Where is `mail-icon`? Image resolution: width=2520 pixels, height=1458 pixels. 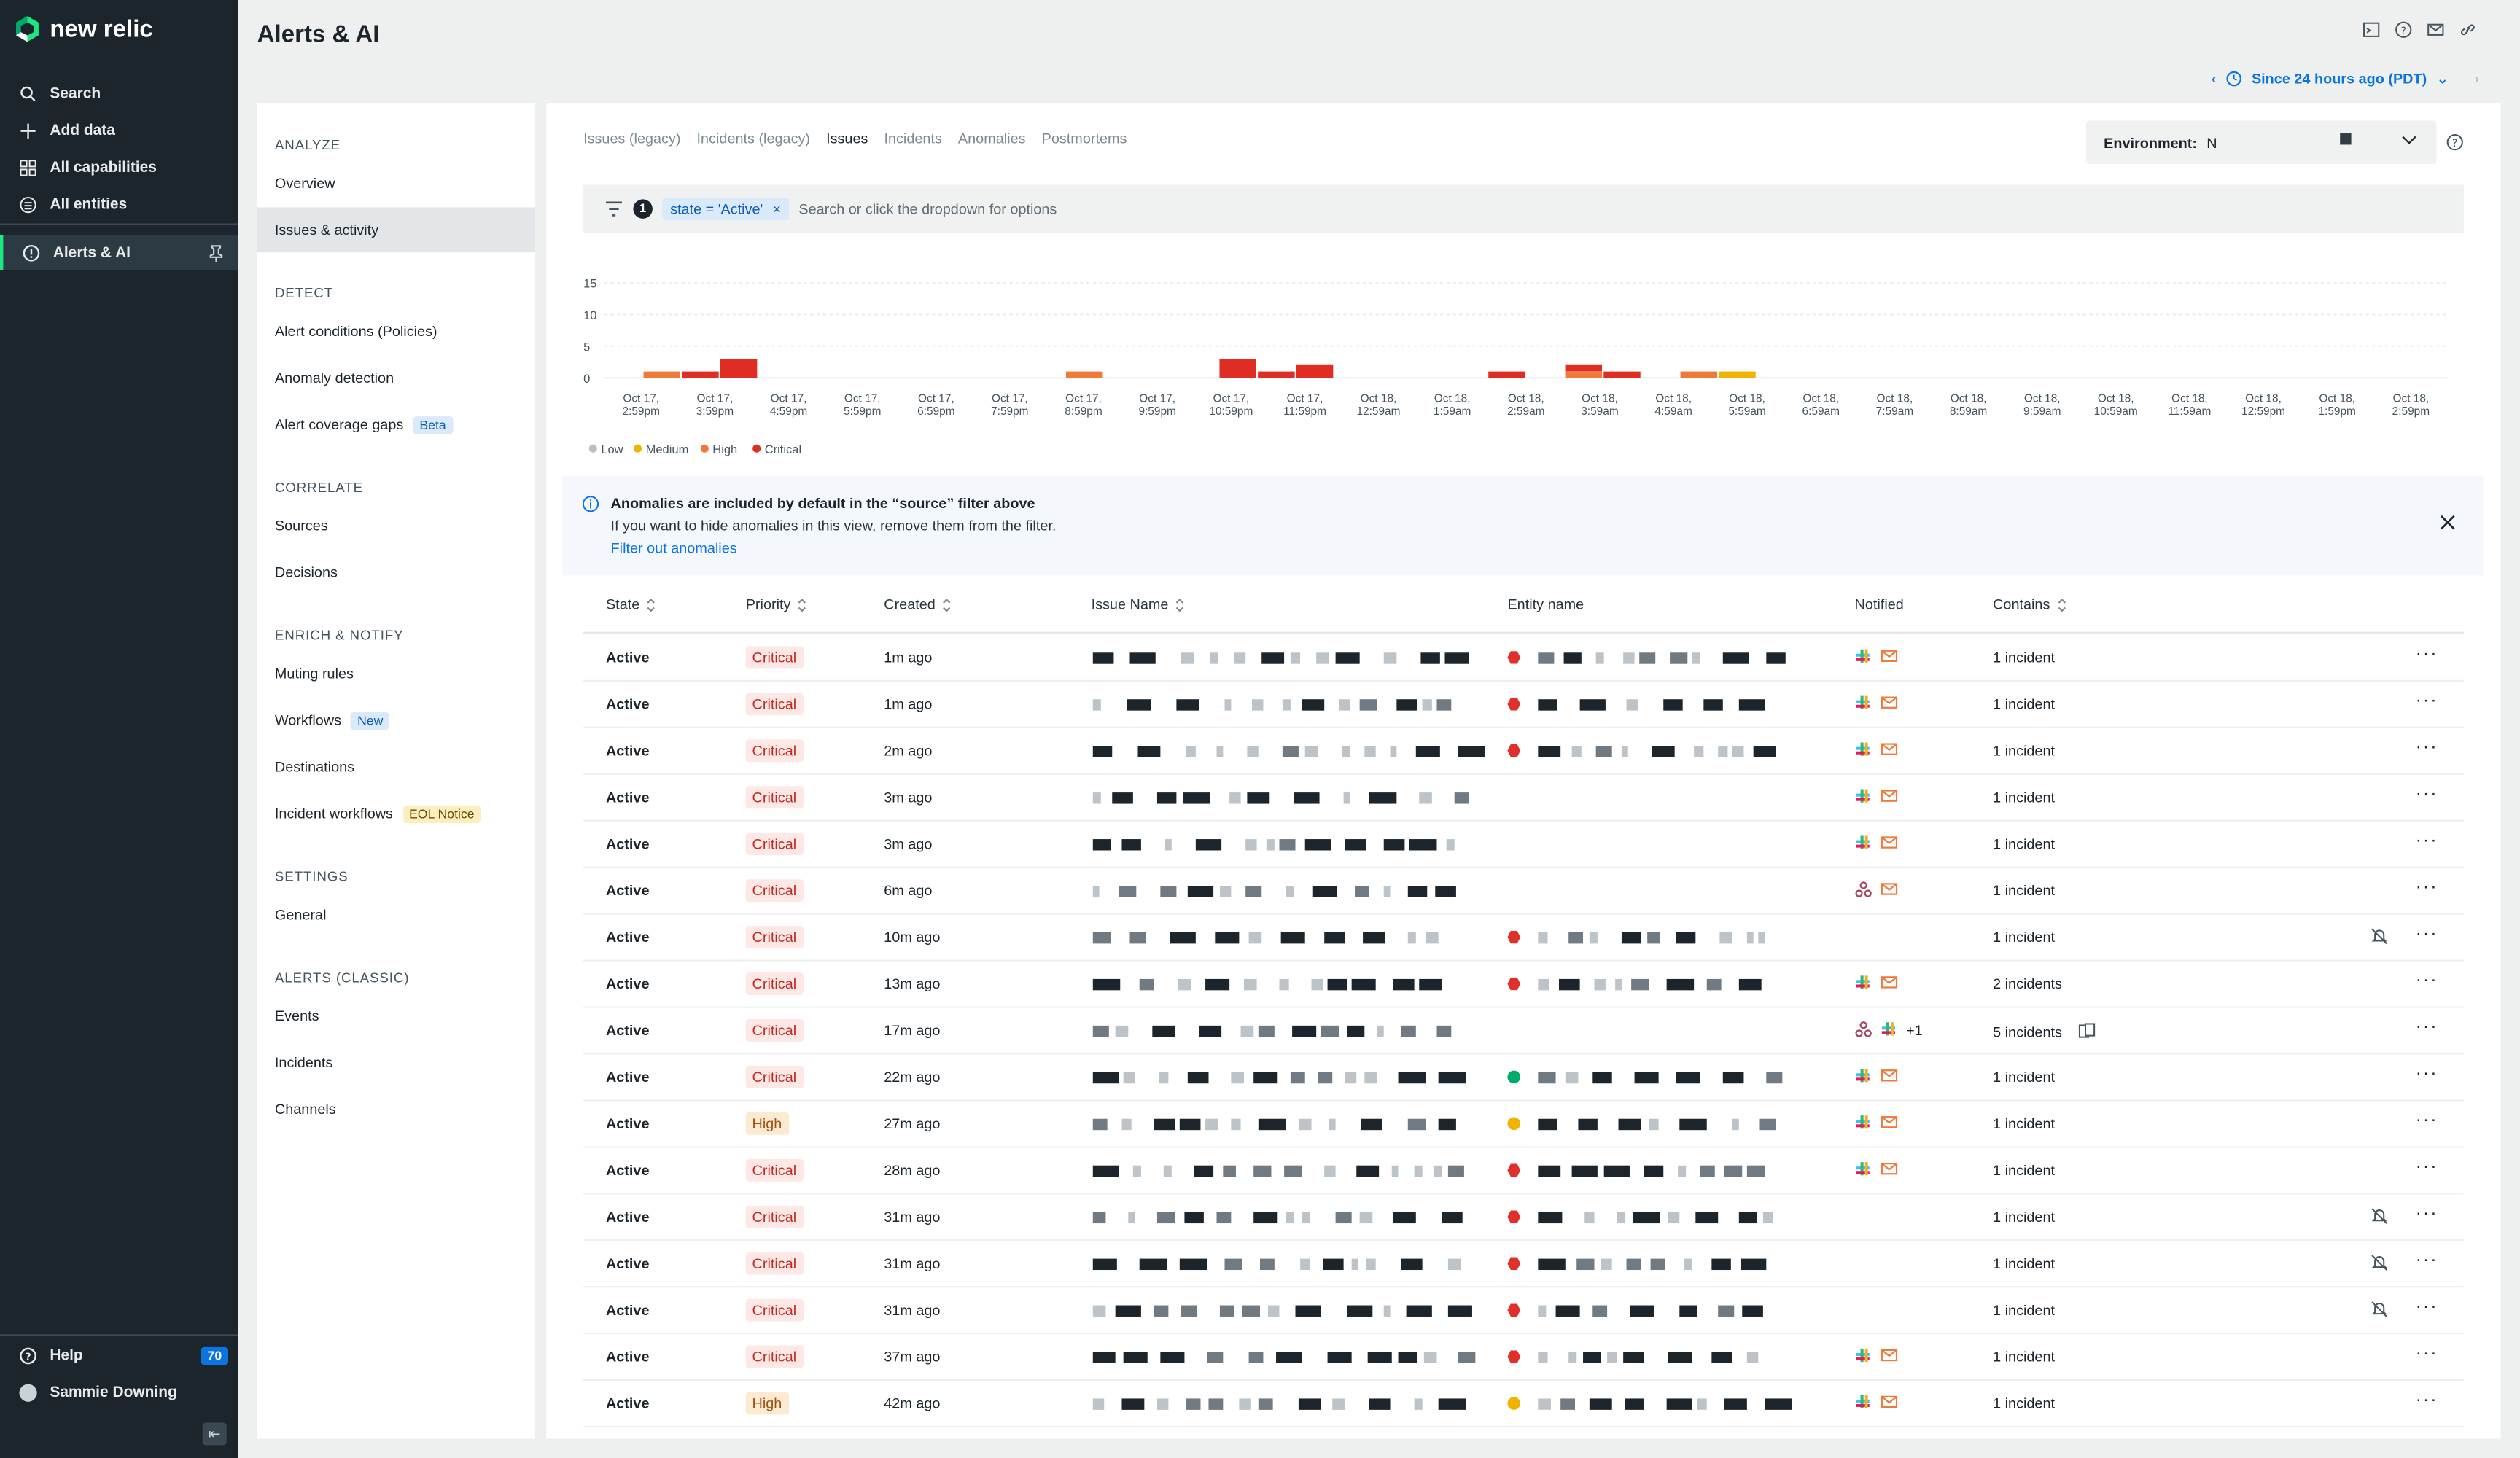
mail-icon is located at coordinates (2435, 30).